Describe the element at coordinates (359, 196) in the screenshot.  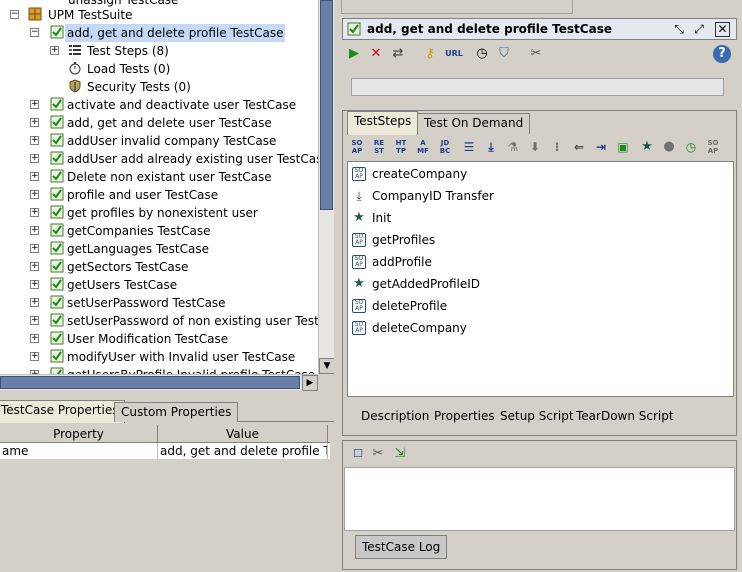
I see `property-transfer-icon: ⤓` at that location.